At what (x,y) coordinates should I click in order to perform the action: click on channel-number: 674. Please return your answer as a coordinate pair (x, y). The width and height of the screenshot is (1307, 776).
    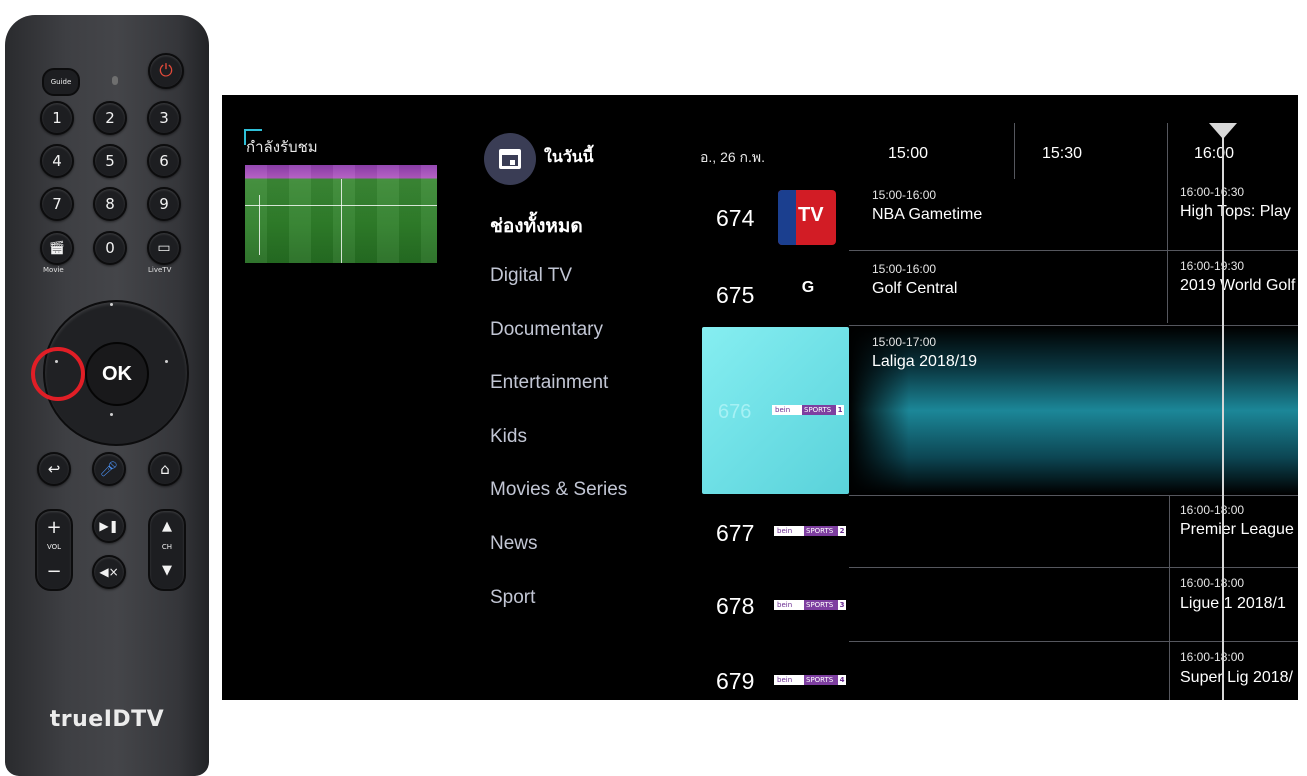
    Looking at the image, I should click on (735, 218).